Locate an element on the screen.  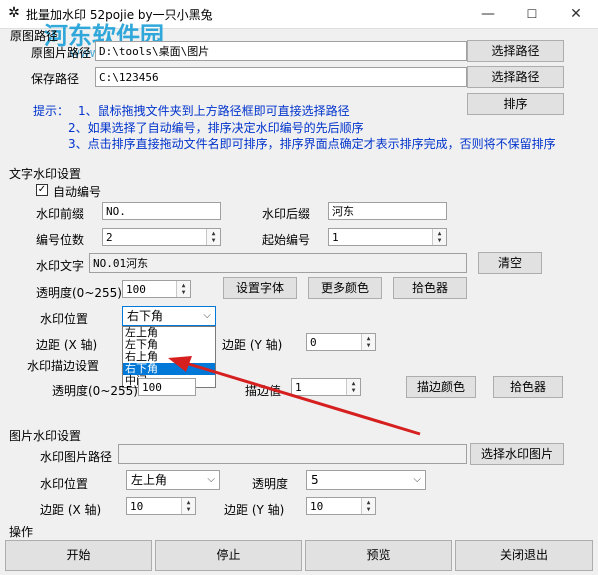
image-margin-x-value: 10 is located at coordinates (137, 506).